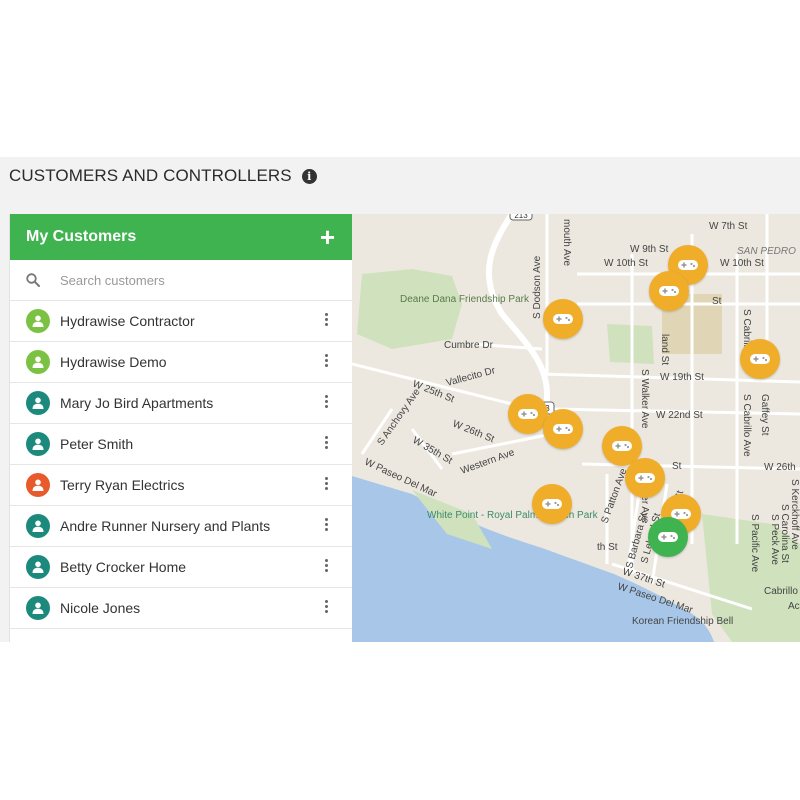 The image size is (800, 800). What do you see at coordinates (682, 377) in the screenshot?
I see `street-label-19th: W 19th St` at bounding box center [682, 377].